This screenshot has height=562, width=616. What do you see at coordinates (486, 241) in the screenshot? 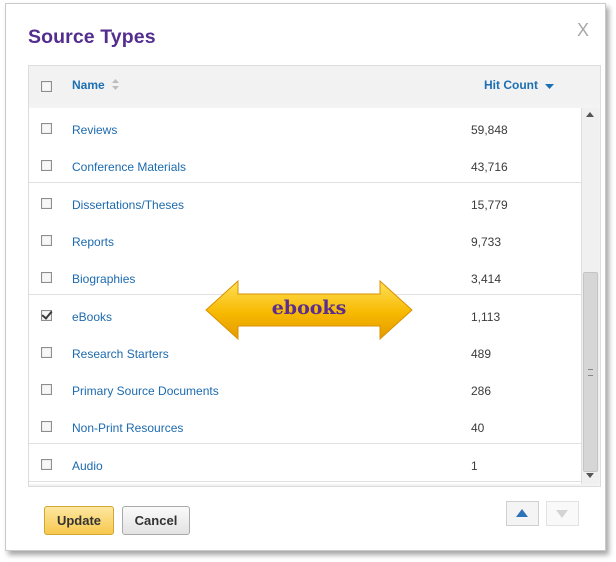
I see `hit-count-value: 9,733` at bounding box center [486, 241].